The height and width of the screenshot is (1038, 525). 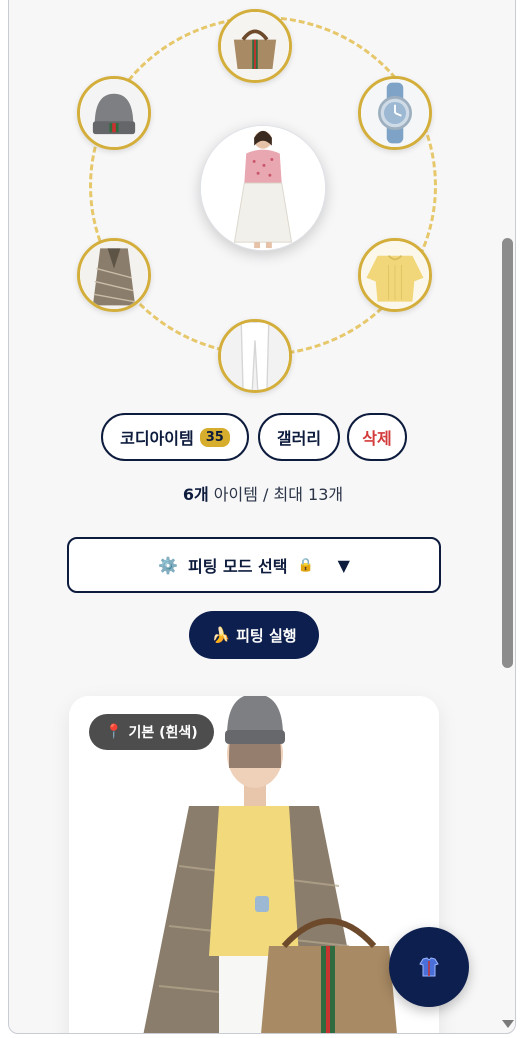 I want to click on codi-items-count-badge: 35, so click(x=214, y=437).